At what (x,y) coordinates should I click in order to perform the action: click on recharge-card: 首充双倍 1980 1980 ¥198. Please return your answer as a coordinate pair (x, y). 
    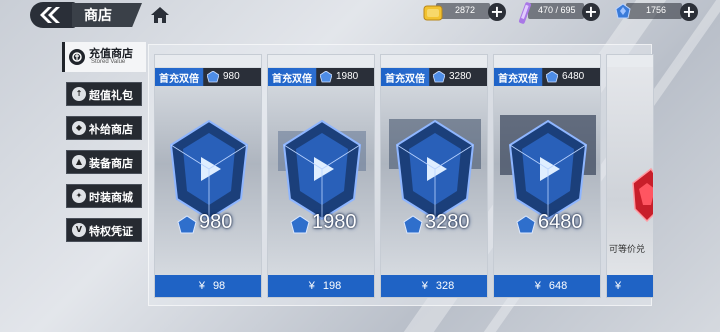
    Looking at the image, I should click on (321, 176).